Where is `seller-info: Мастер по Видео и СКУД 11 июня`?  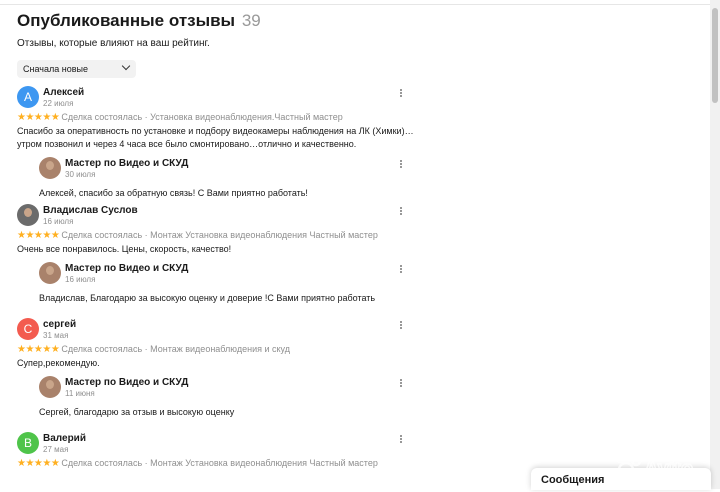
seller-info: Мастер по Видео и СКУД 11 июня is located at coordinates (126, 387).